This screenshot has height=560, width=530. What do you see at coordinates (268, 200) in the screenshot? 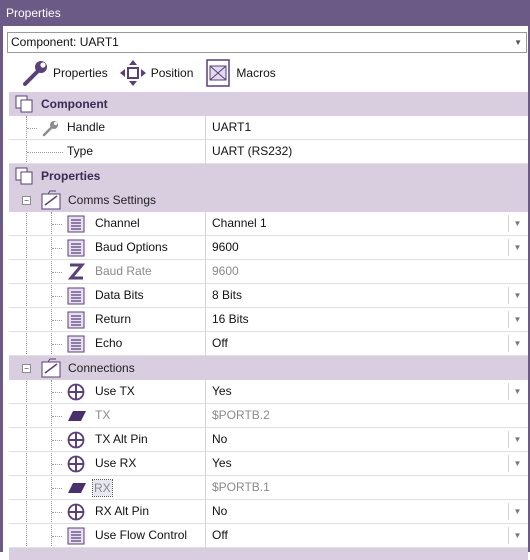
I see `group-comms-settings: − Comms Settings` at bounding box center [268, 200].